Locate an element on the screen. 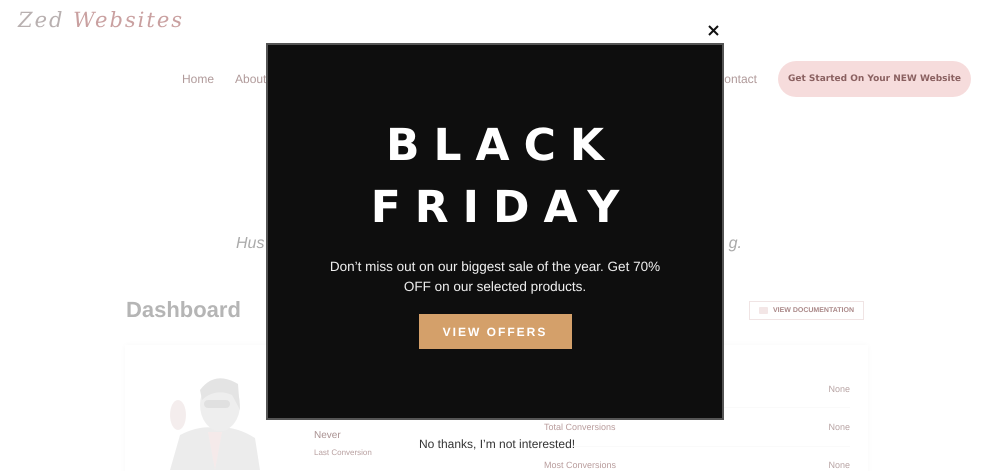 The height and width of the screenshot is (471, 1000). stat-label: Most Conversions is located at coordinates (580, 465).